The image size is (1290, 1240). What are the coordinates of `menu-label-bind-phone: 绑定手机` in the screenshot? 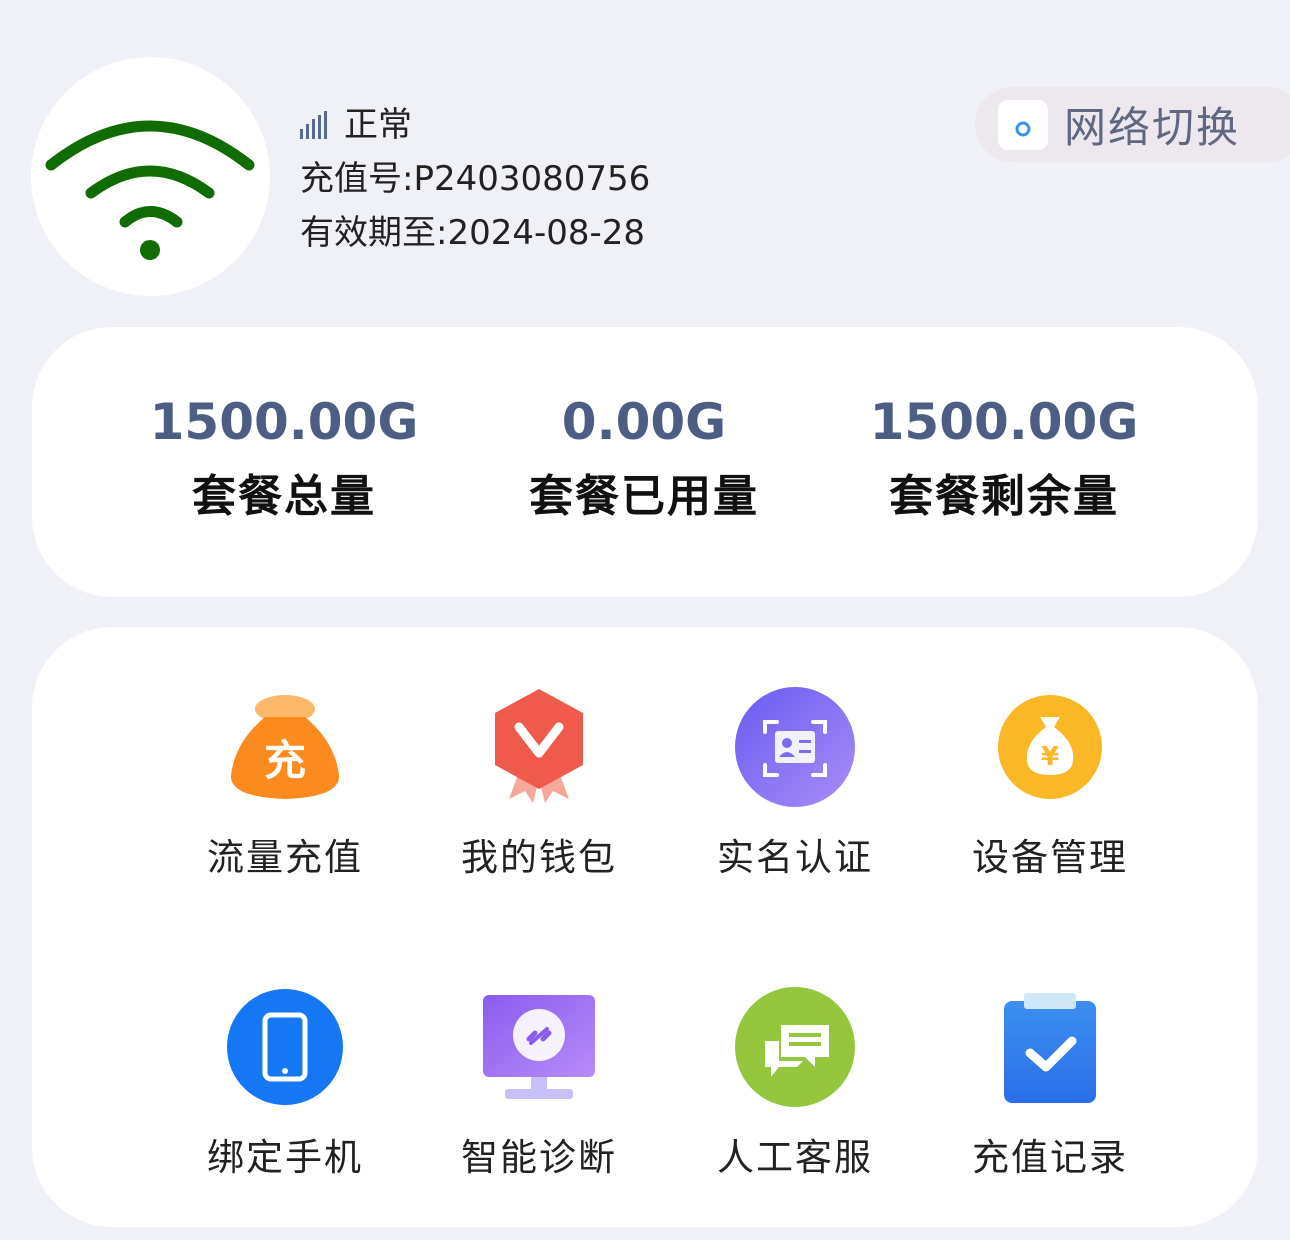 It's located at (285, 1157).